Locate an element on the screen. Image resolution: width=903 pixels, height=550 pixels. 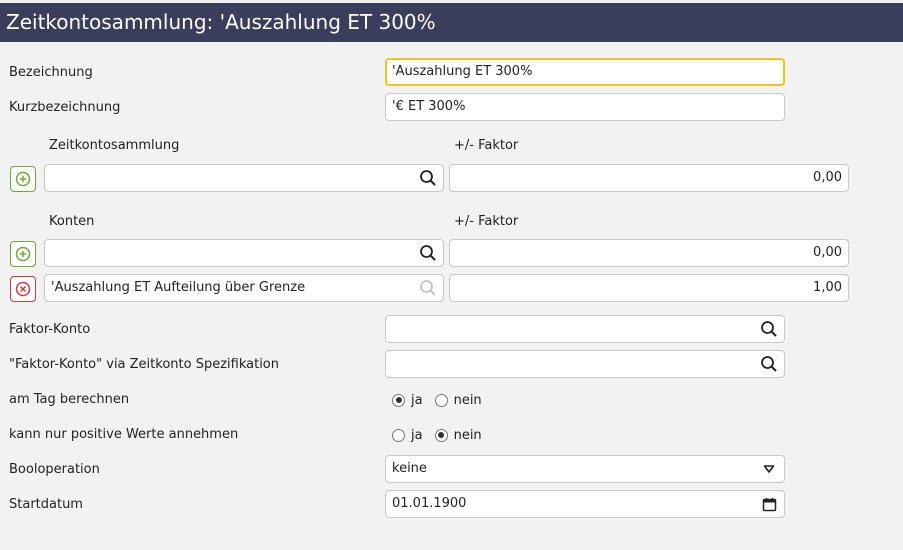
nur-positive-nein-radio is located at coordinates (441, 435).